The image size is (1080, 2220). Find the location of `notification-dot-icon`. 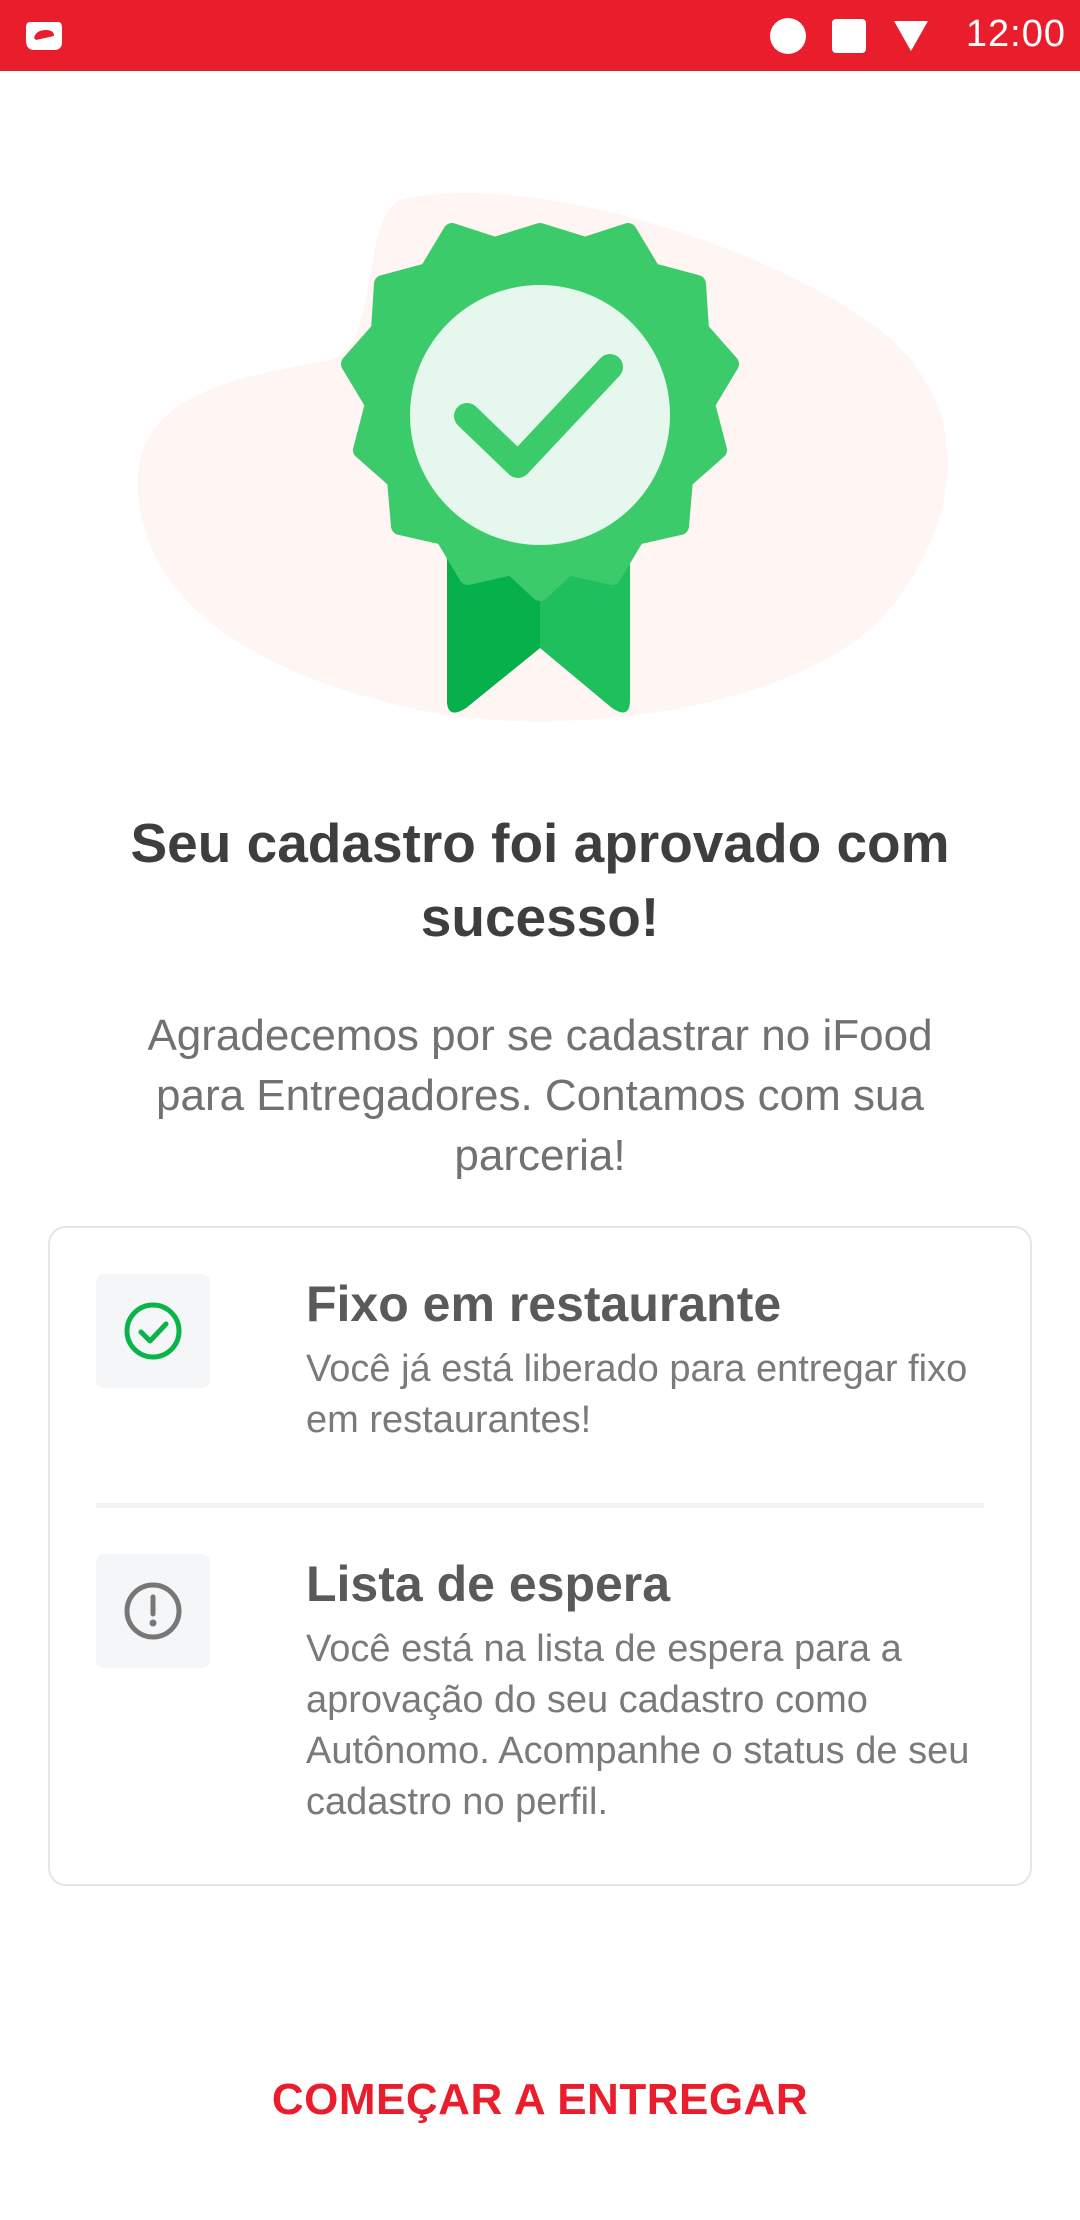

notification-dot-icon is located at coordinates (788, 36).